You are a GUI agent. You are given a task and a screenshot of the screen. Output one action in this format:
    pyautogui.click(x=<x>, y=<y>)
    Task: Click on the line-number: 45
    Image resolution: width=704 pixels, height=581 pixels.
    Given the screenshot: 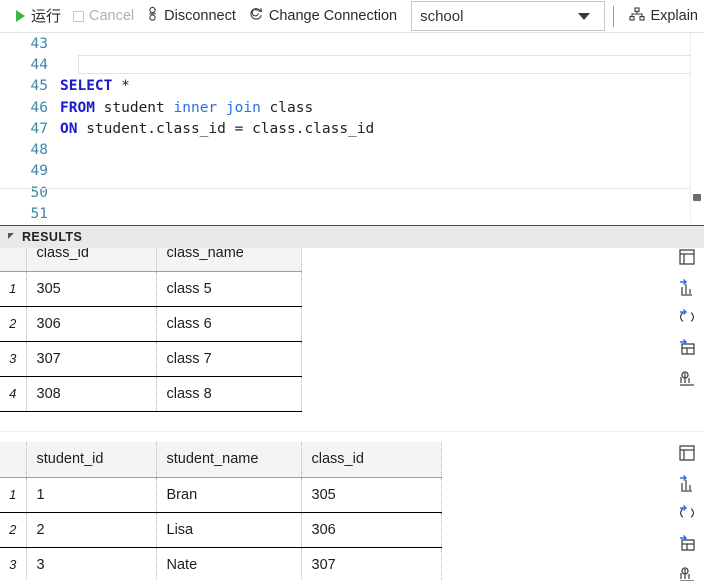 What is the action you would take?
    pyautogui.click(x=39, y=86)
    